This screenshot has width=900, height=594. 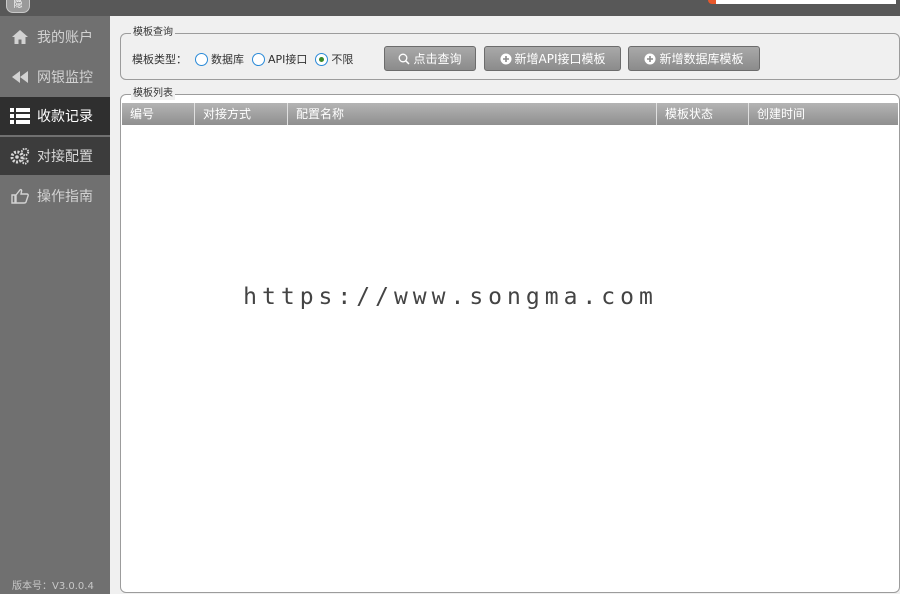 I want to click on sidebar-item-label: 网银监控, so click(x=65, y=78).